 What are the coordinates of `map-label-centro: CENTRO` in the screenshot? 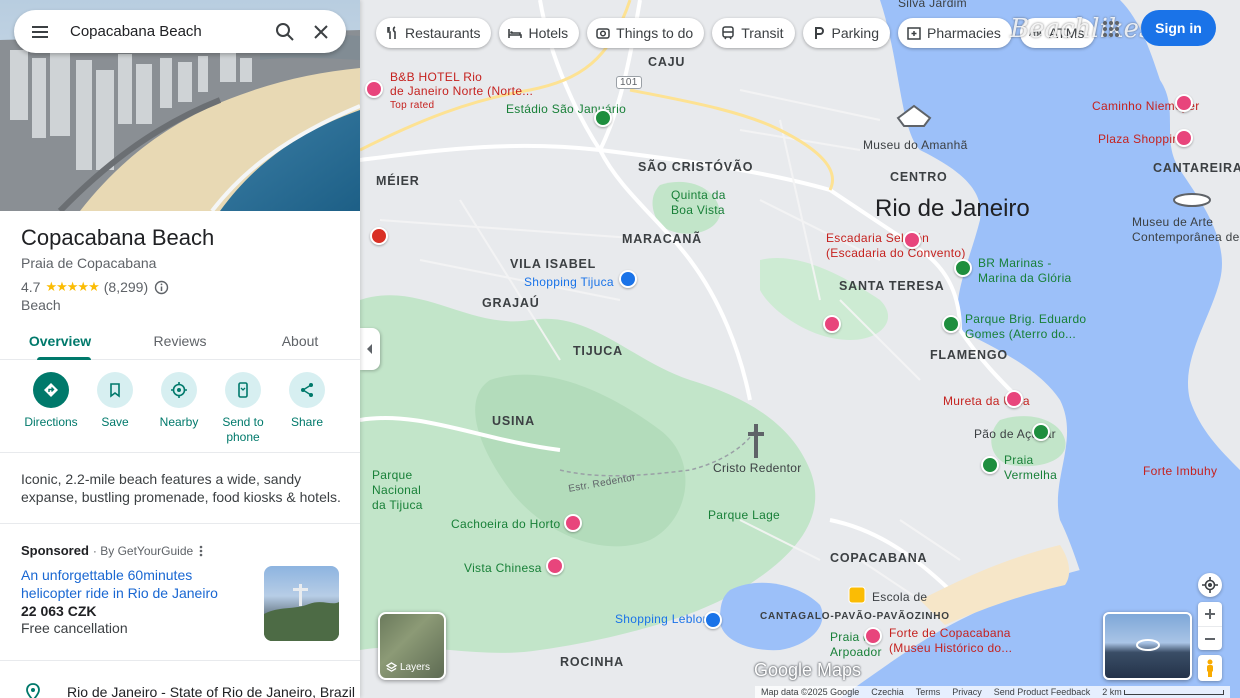 It's located at (919, 177).